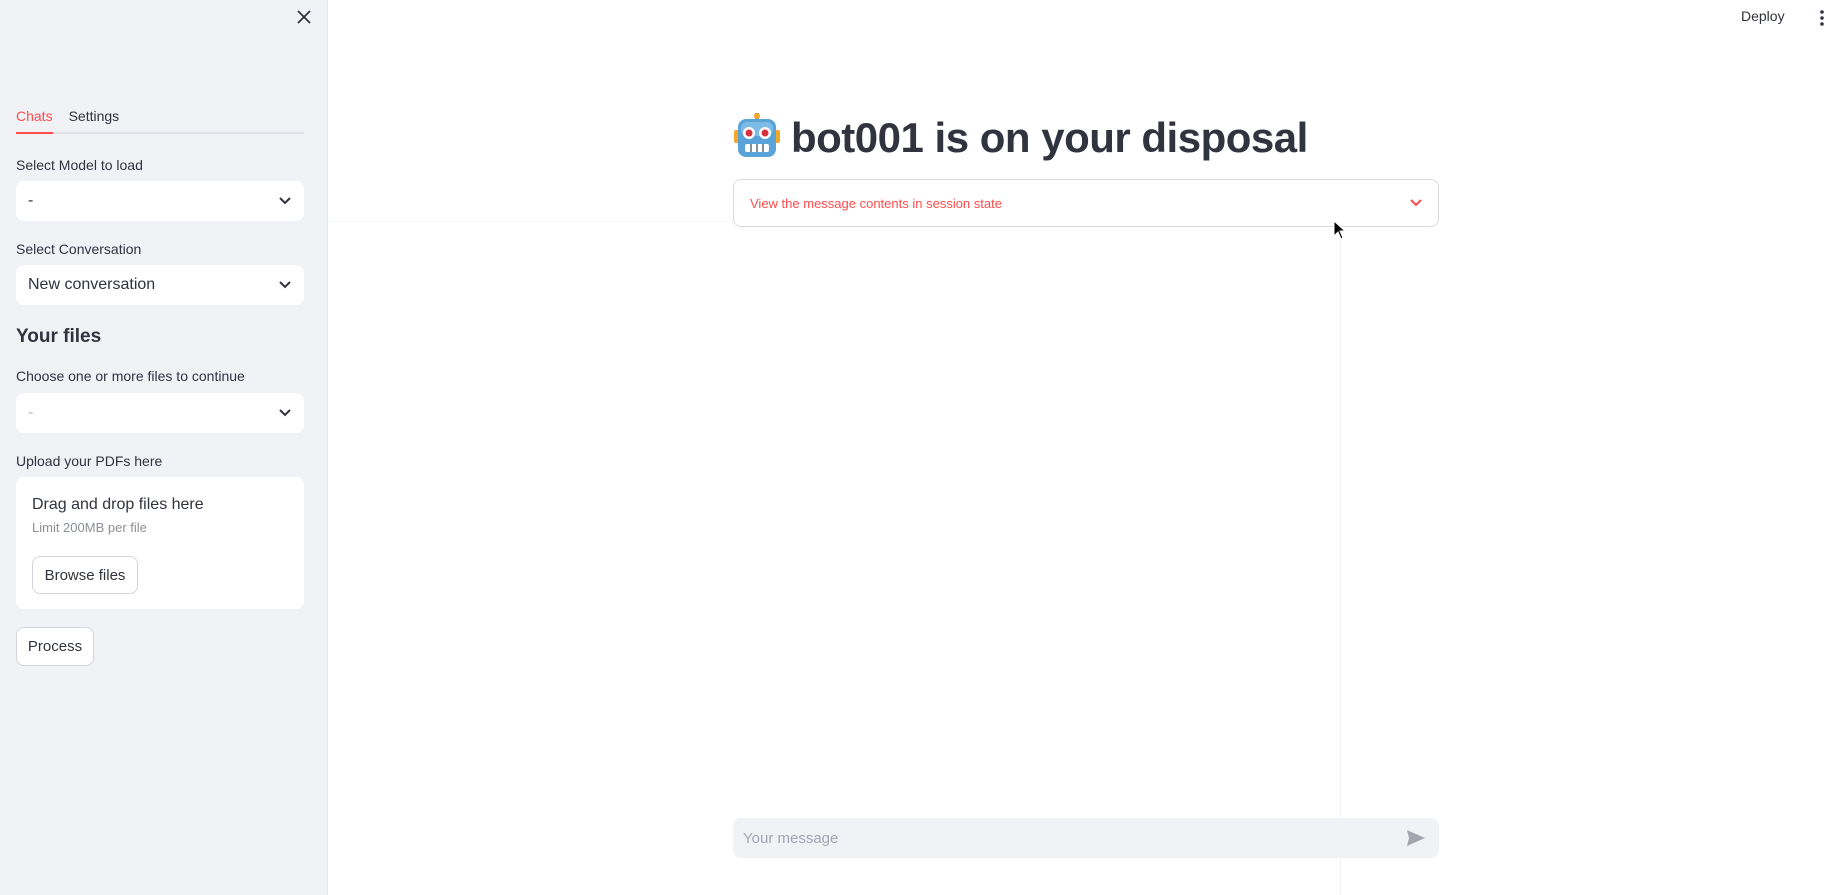  Describe the element at coordinates (55, 646) in the screenshot. I see `process-button: Process` at that location.